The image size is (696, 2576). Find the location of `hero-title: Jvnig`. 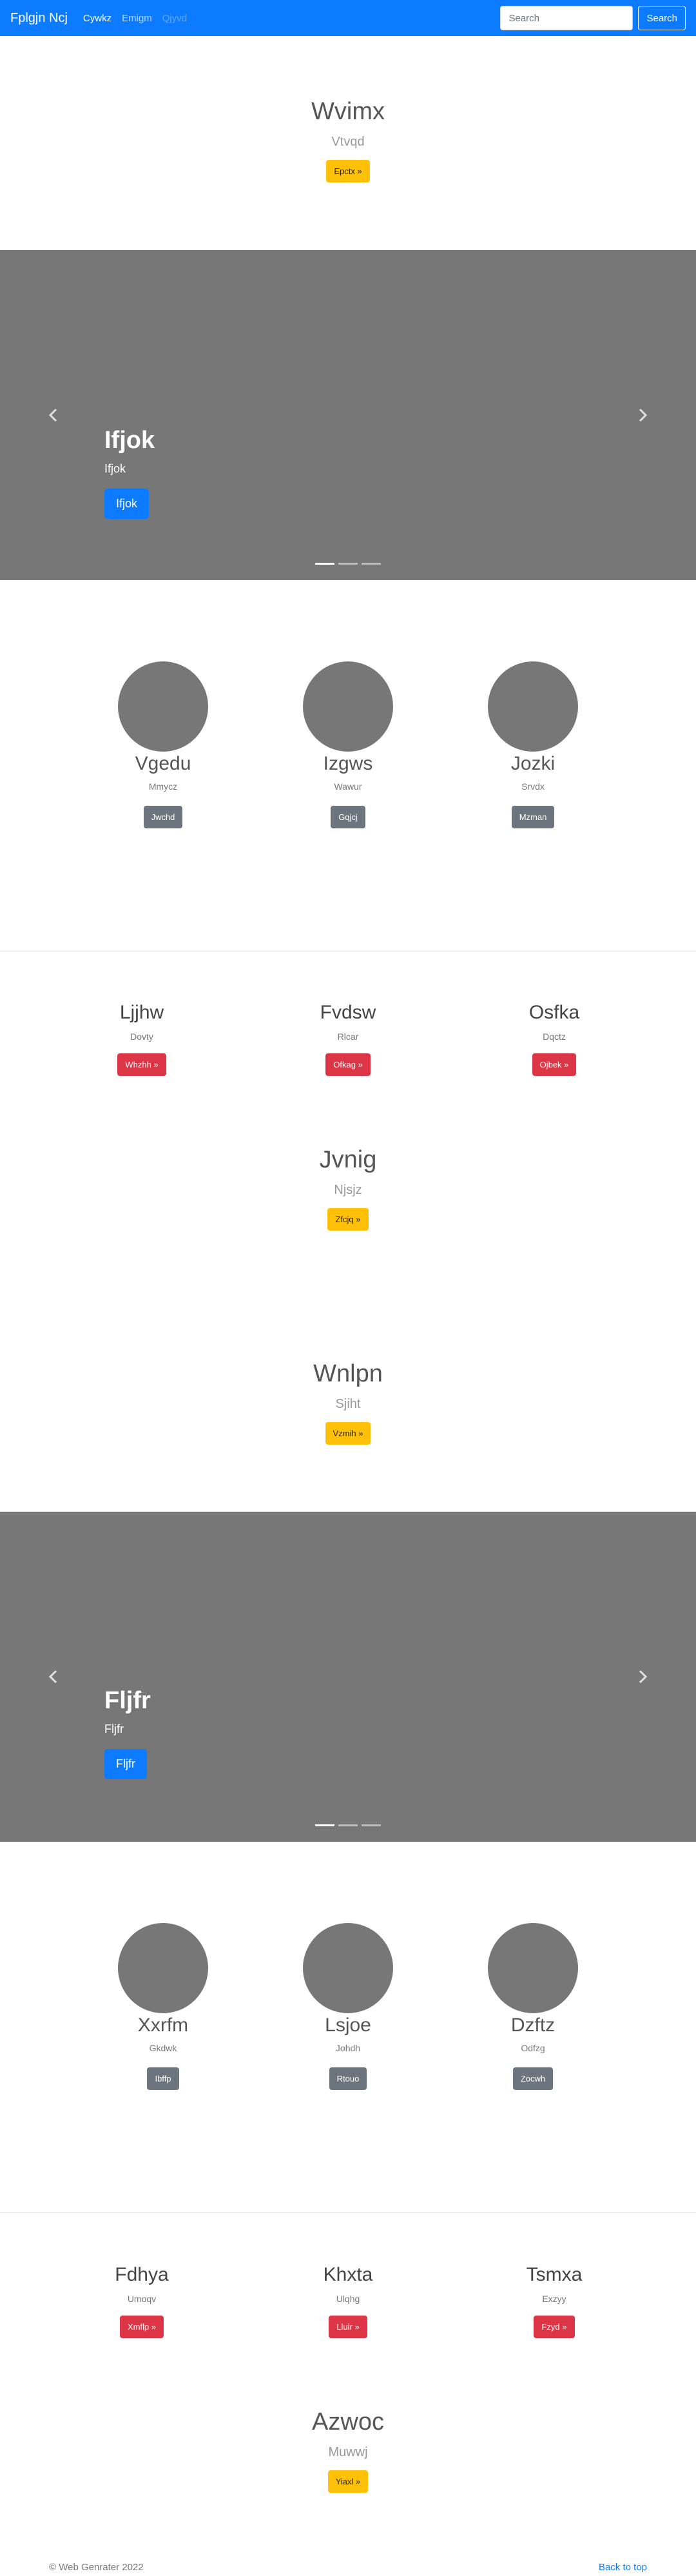

hero-title: Jvnig is located at coordinates (348, 1159).